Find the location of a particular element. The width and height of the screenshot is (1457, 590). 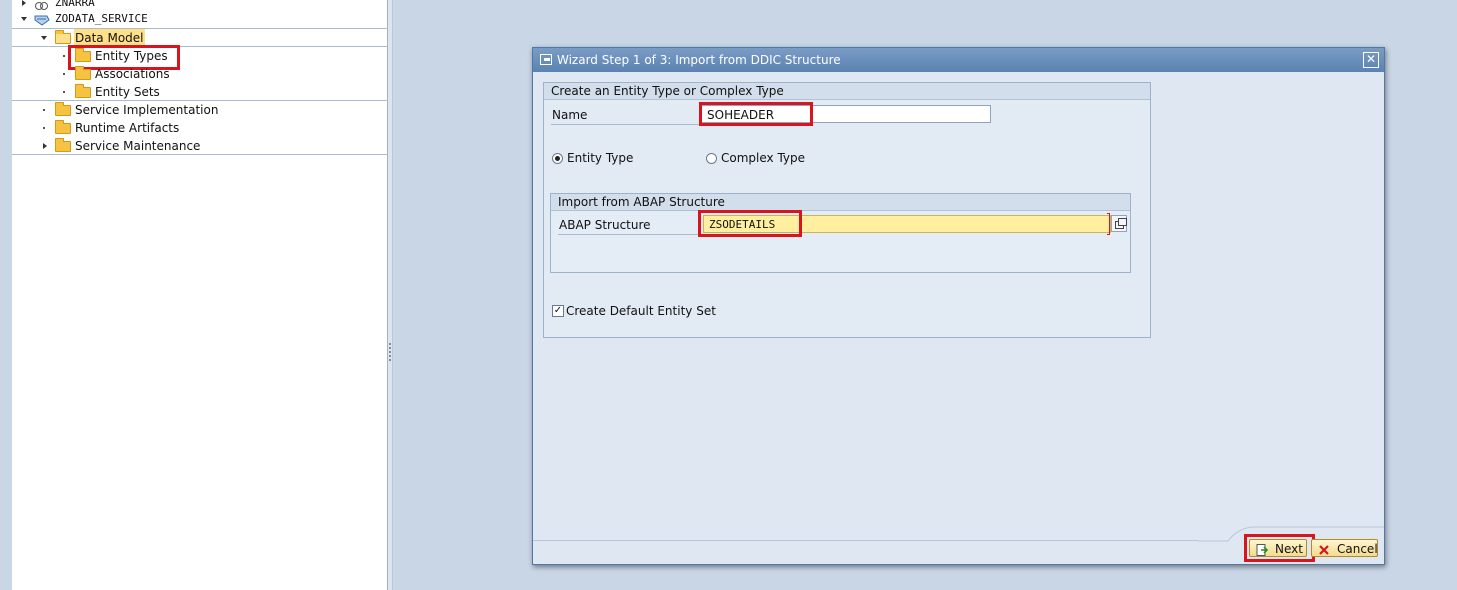

splitter-grip-icon is located at coordinates (390, 352).